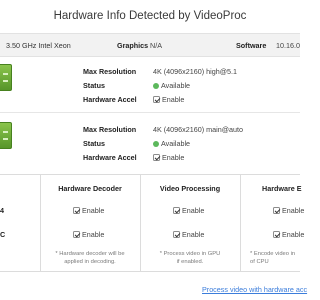 The width and height of the screenshot is (320, 300). Describe the element at coordinates (150, 16) in the screenshot. I see `window-title: Hardware Info Detected by VideoProc` at that location.